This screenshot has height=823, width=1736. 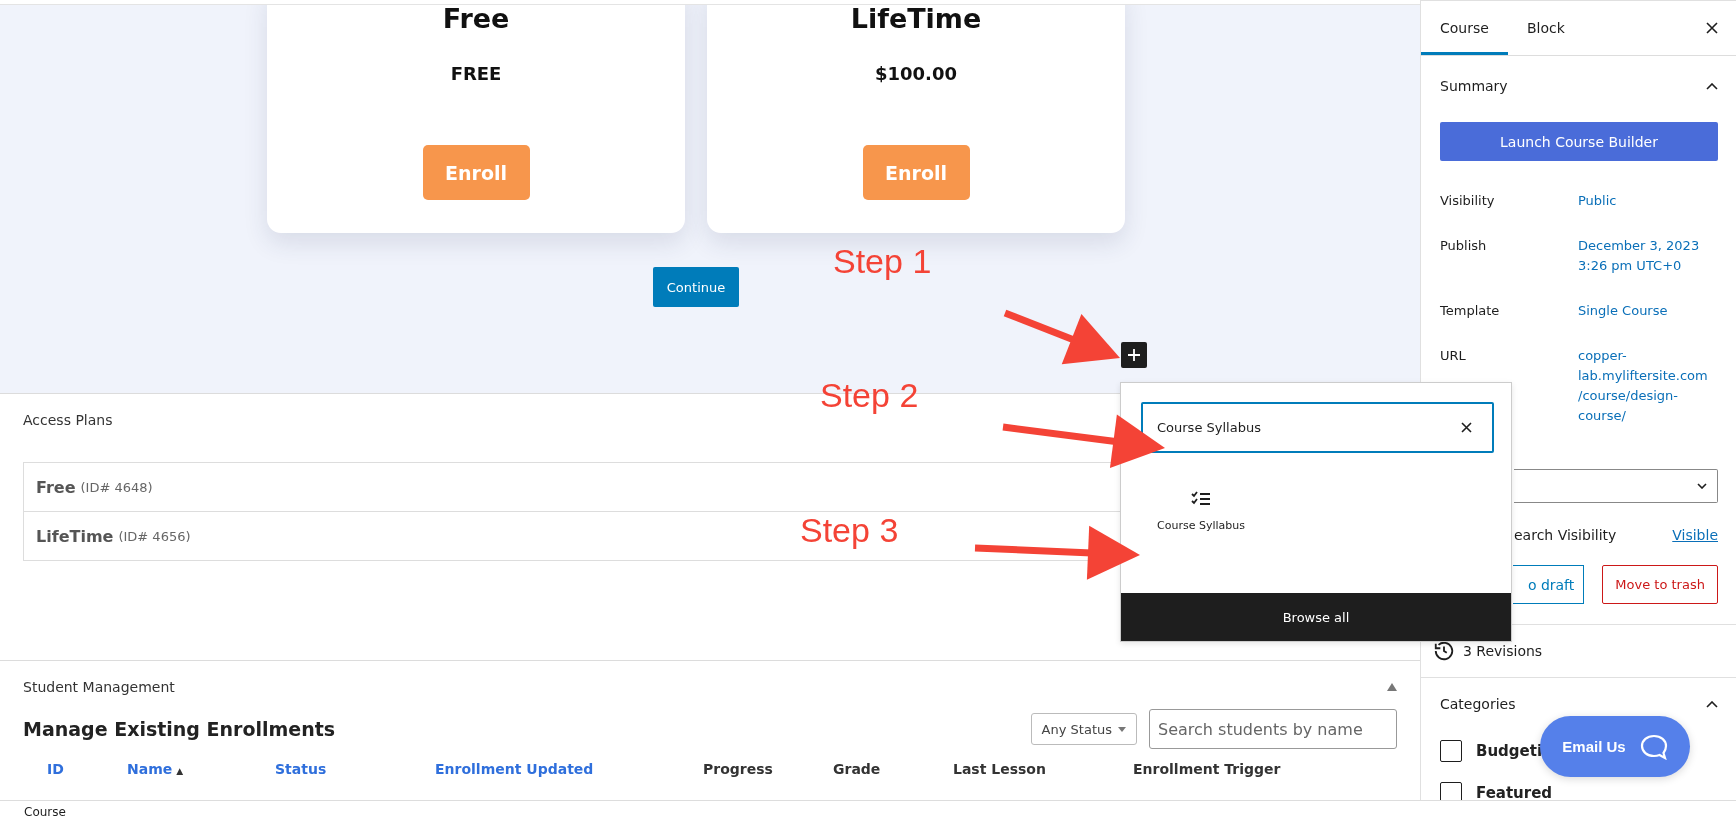 What do you see at coordinates (68, 420) in the screenshot?
I see `panel-title: Access Plans` at bounding box center [68, 420].